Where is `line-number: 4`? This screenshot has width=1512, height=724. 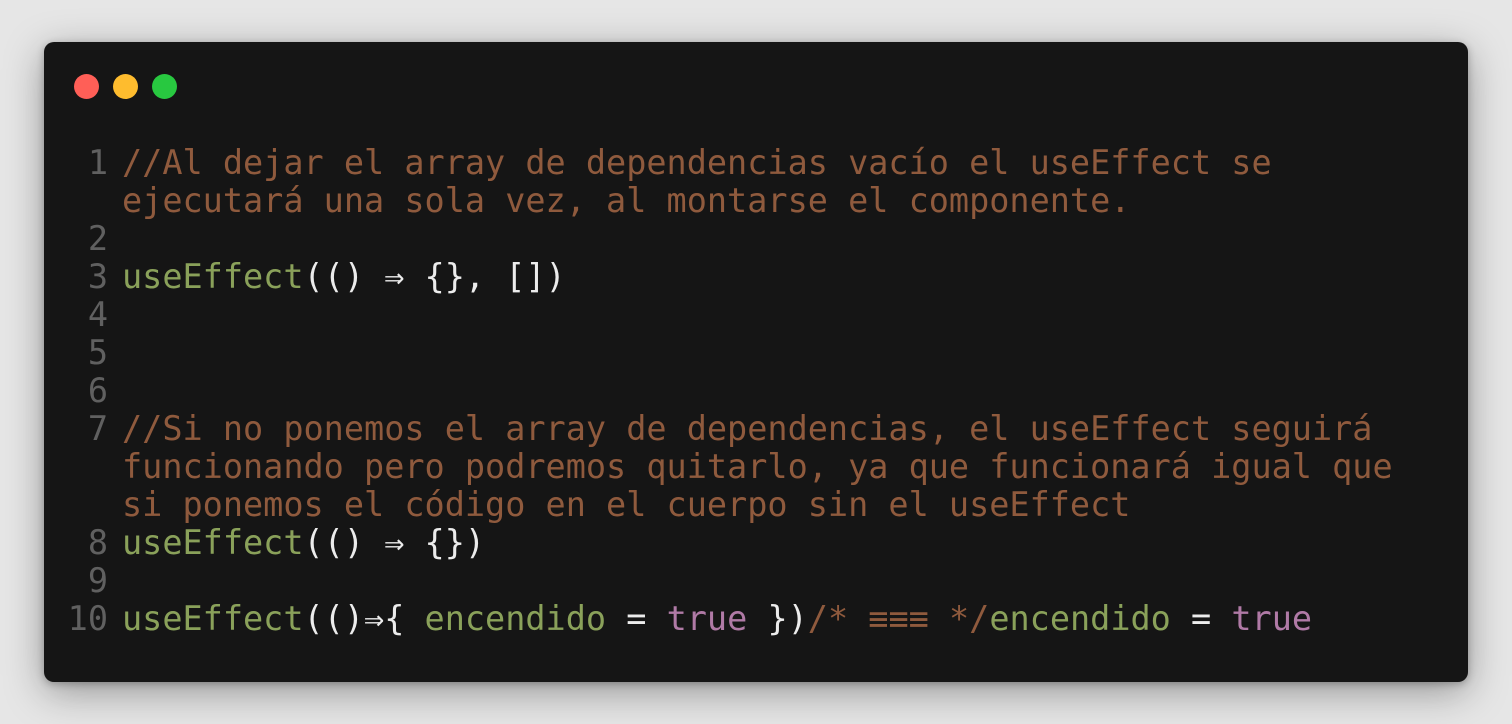
line-number: 4 is located at coordinates (97, 314).